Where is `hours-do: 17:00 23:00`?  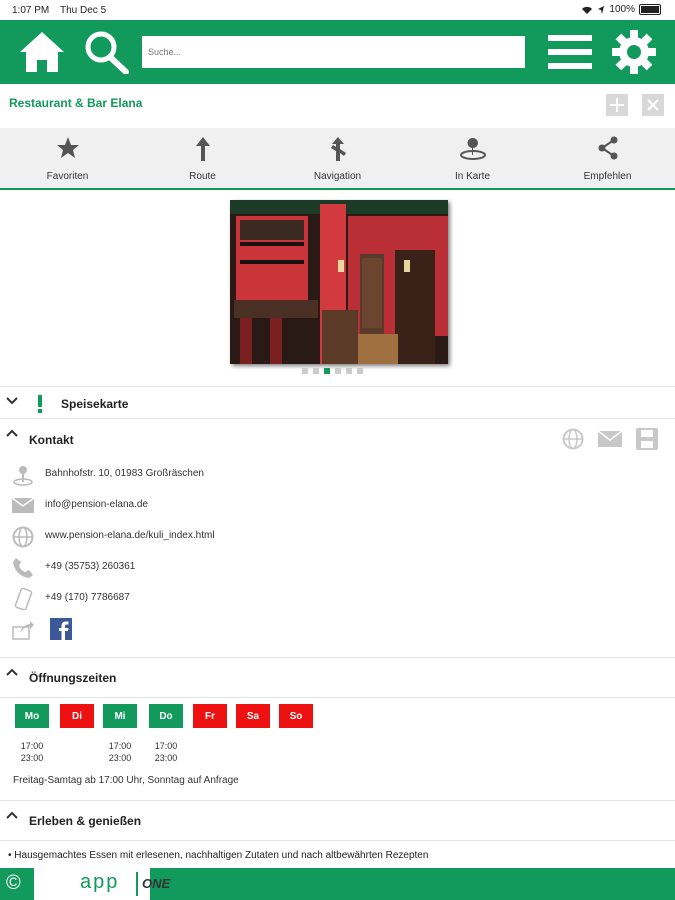 hours-do: 17:00 23:00 is located at coordinates (166, 752).